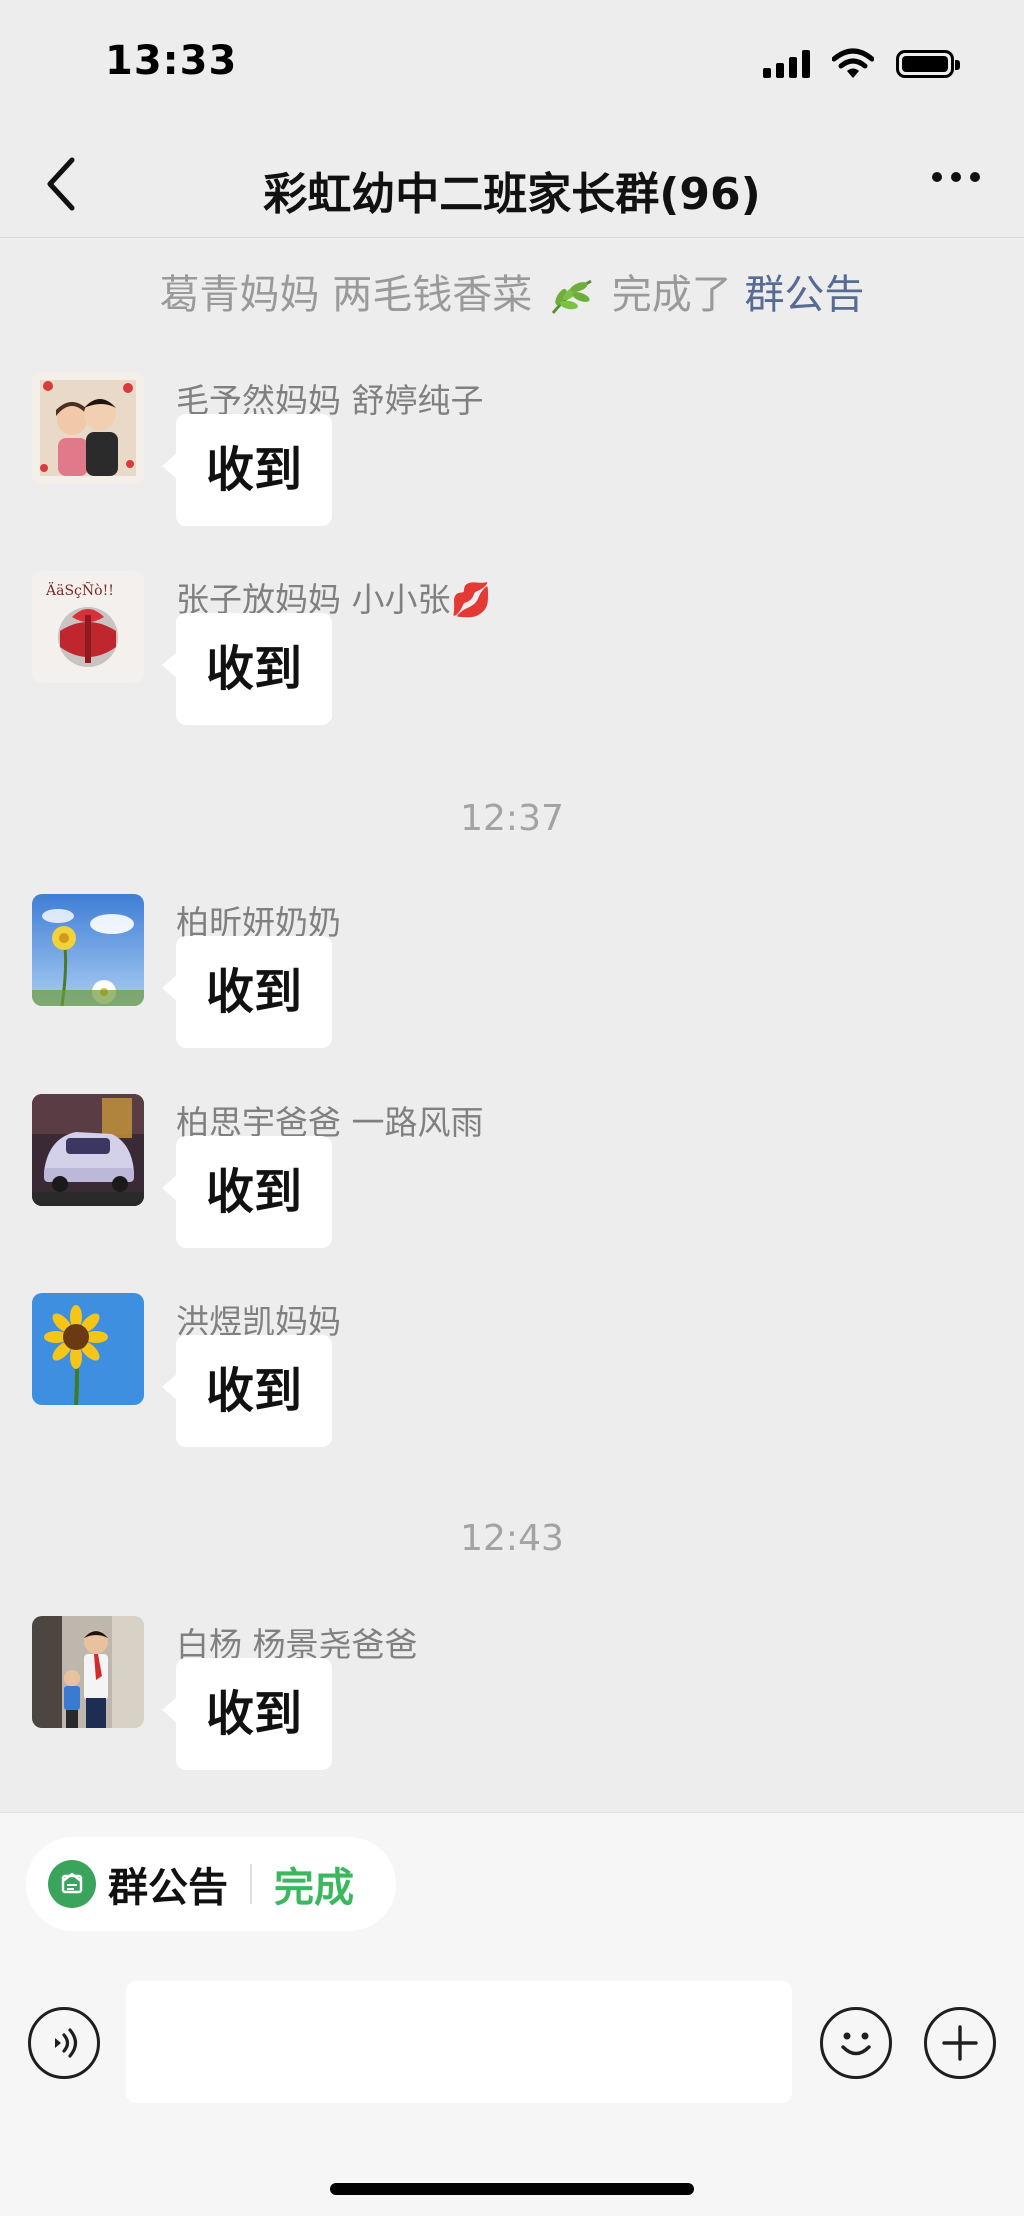 The image size is (1024, 2216). What do you see at coordinates (512, 818) in the screenshot?
I see `timestamp: 12:37` at bounding box center [512, 818].